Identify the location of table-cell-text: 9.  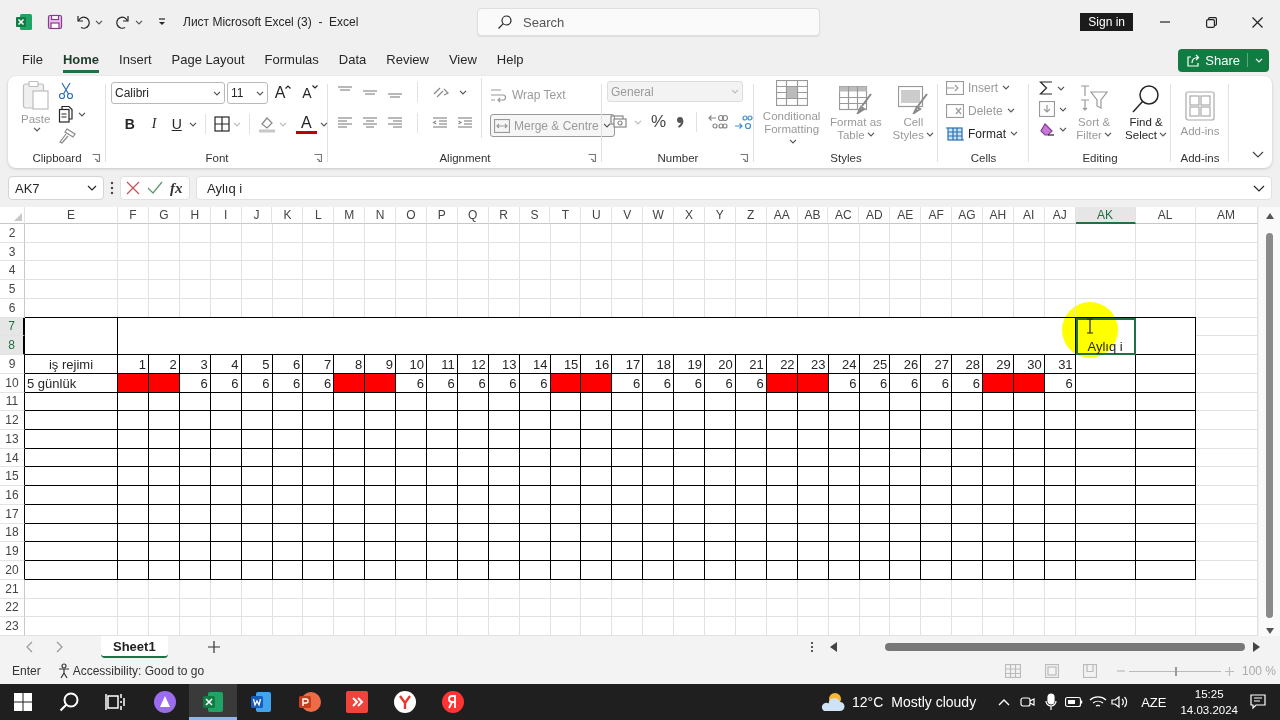
(389, 364).